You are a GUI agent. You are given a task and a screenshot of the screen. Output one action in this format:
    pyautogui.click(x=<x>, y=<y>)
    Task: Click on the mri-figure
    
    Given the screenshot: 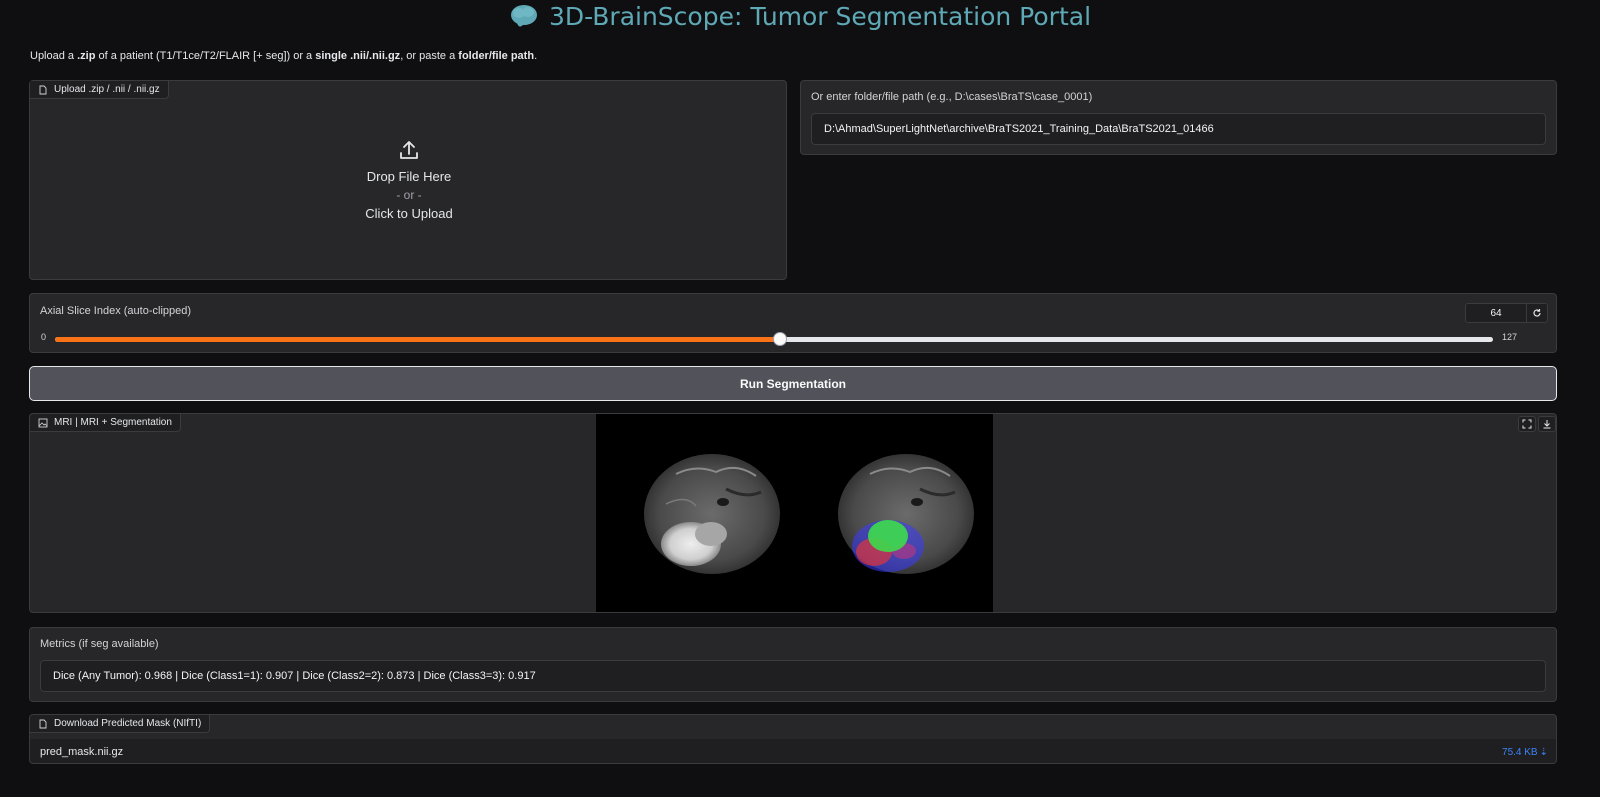 What is the action you would take?
    pyautogui.click(x=809, y=514)
    